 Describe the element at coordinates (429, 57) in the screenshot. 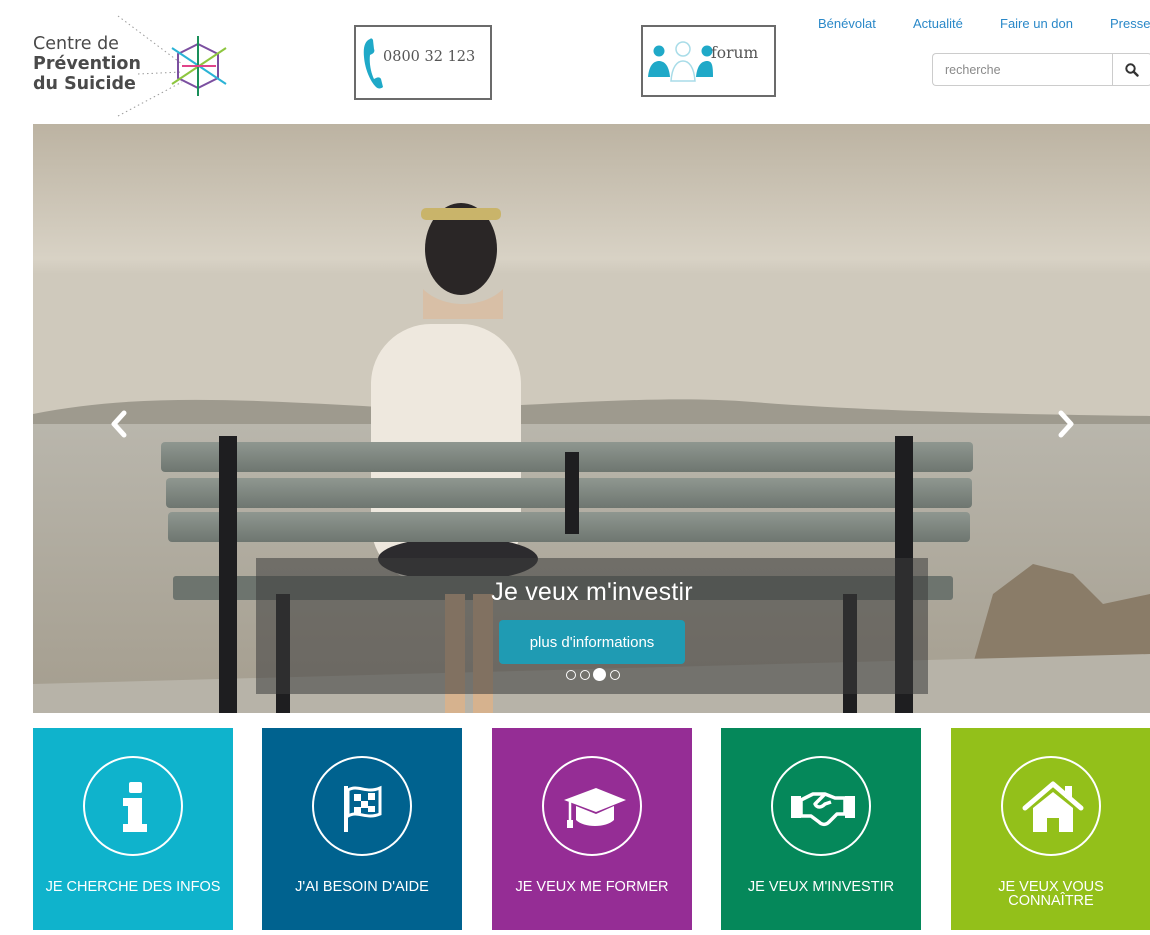

I see `phone-number: 0800 32 123` at that location.